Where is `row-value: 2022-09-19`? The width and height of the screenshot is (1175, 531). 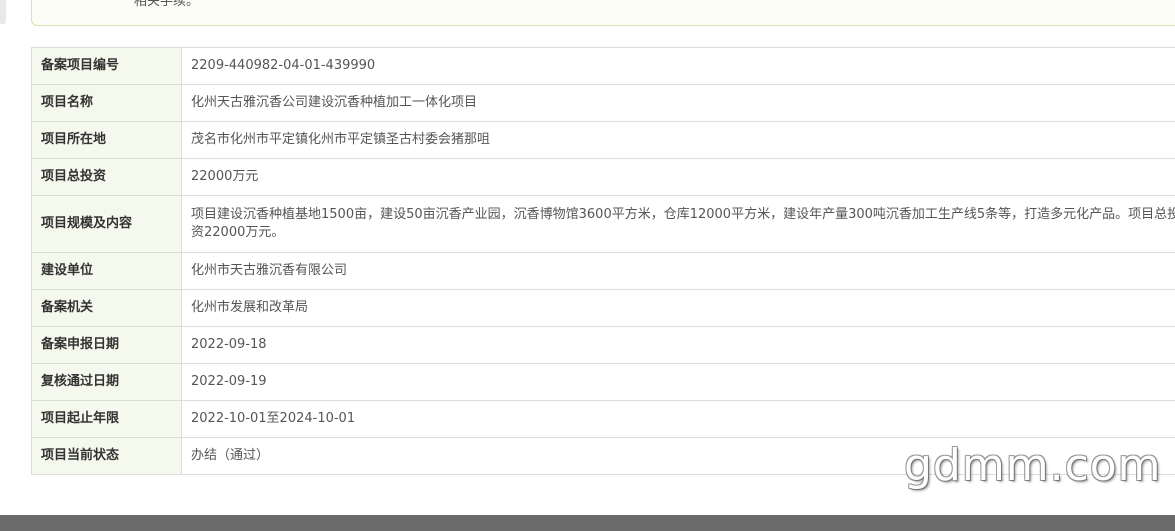 row-value: 2022-09-19 is located at coordinates (678, 382).